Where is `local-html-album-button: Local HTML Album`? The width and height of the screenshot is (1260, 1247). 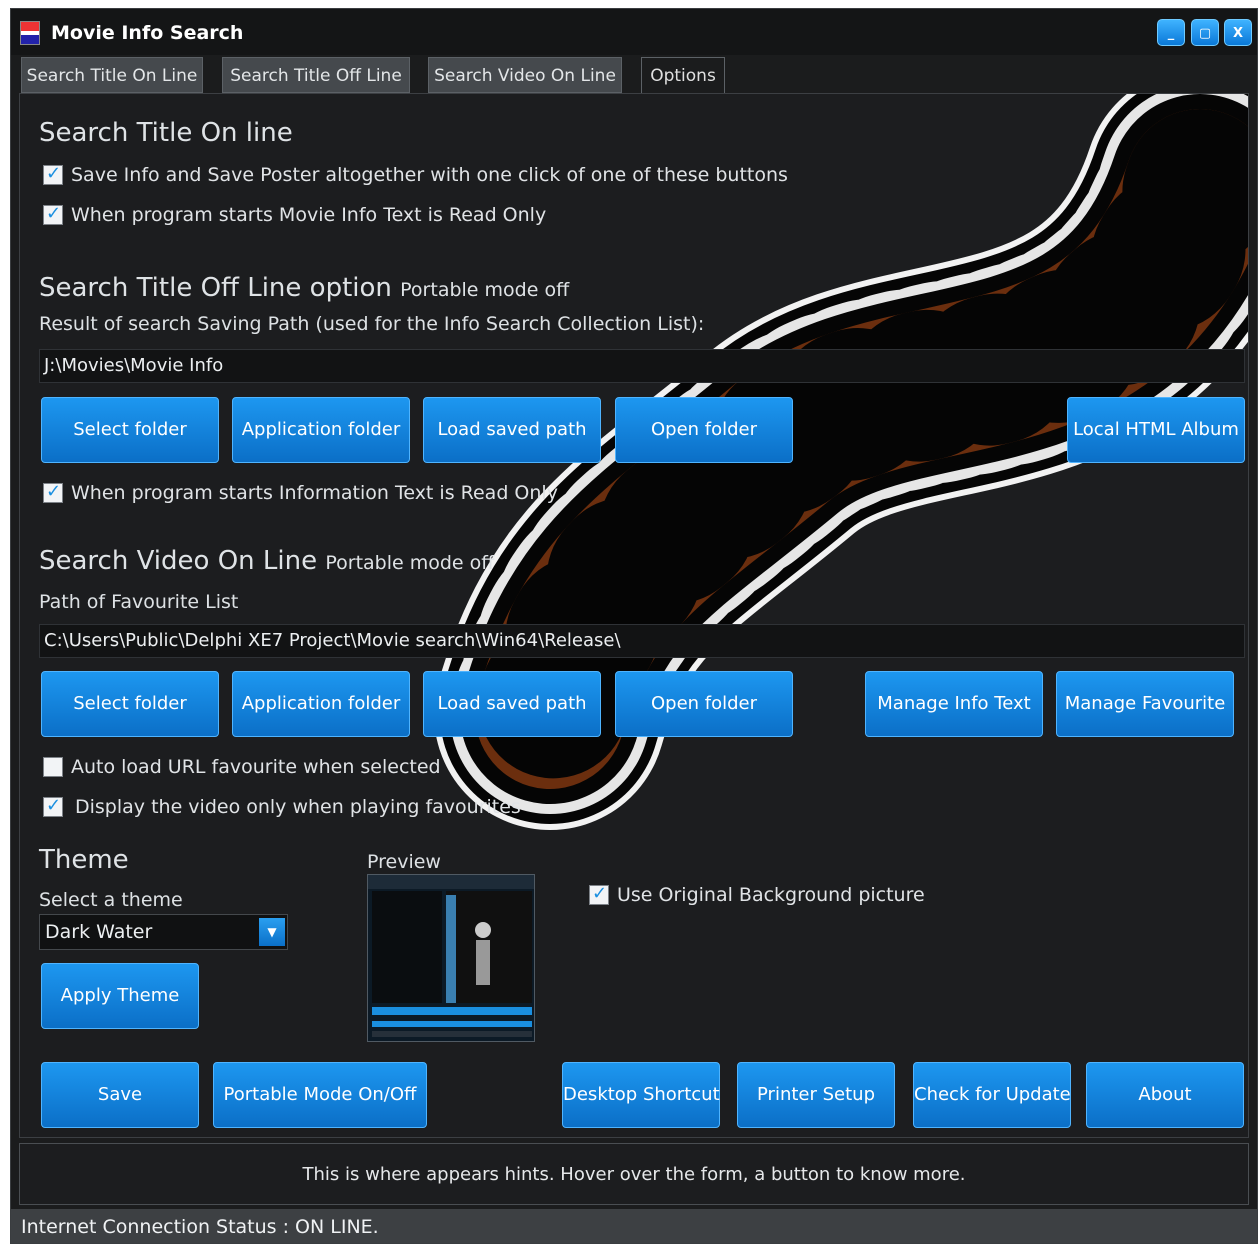
local-html-album-button: Local HTML Album is located at coordinates (1156, 430).